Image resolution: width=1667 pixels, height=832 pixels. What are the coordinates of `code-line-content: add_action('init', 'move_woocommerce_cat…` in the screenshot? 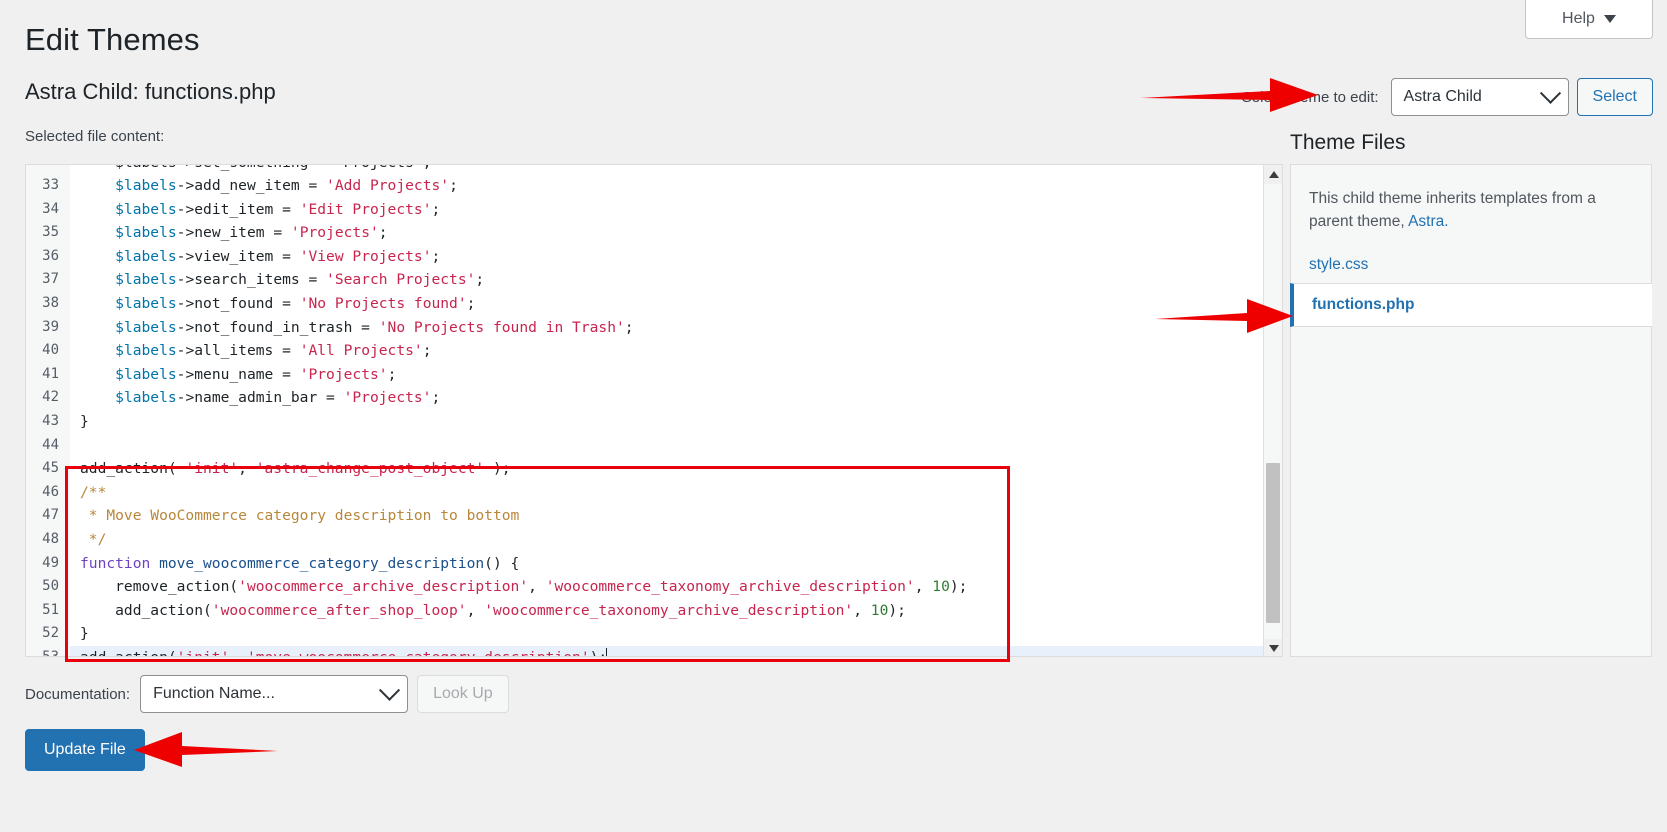 It's located at (676, 650).